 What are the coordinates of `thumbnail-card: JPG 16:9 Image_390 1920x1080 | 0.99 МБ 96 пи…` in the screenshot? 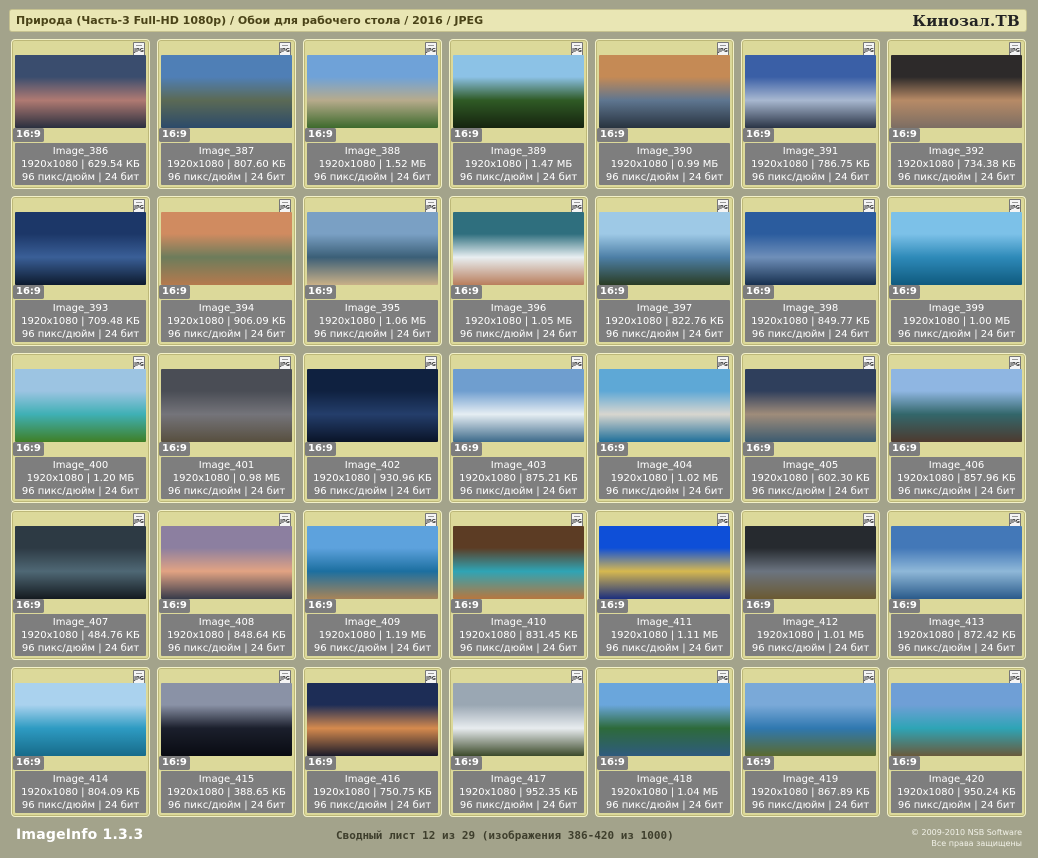 It's located at (664, 114).